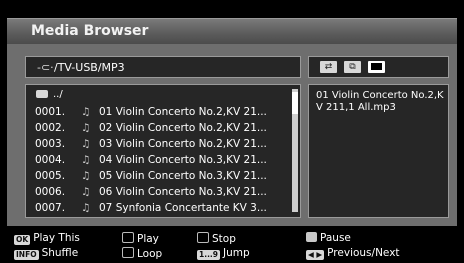 This screenshot has width=464, height=263. What do you see at coordinates (315, 255) in the screenshot?
I see `left-right-arrows-icon: ◀ ▶` at bounding box center [315, 255].